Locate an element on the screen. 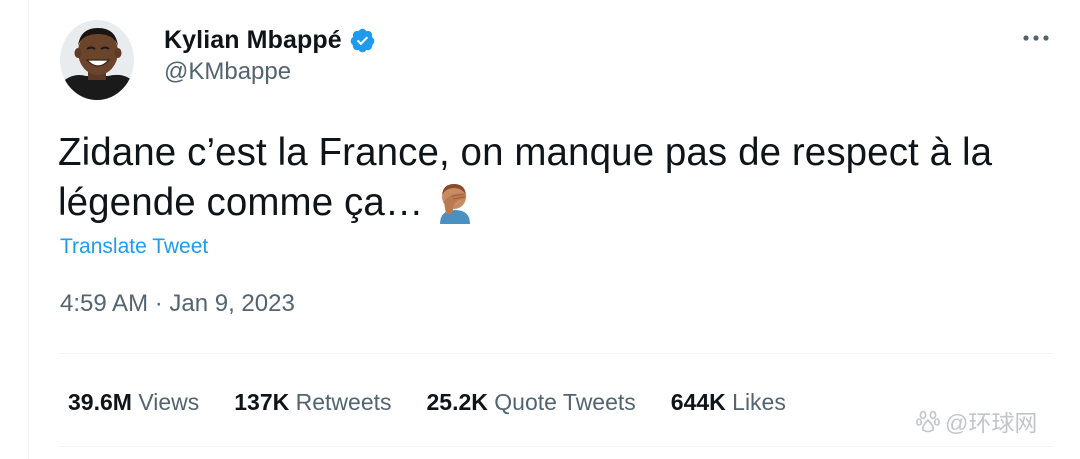 The image size is (1080, 459). stat-likes-label: Likes is located at coordinates (759, 401).